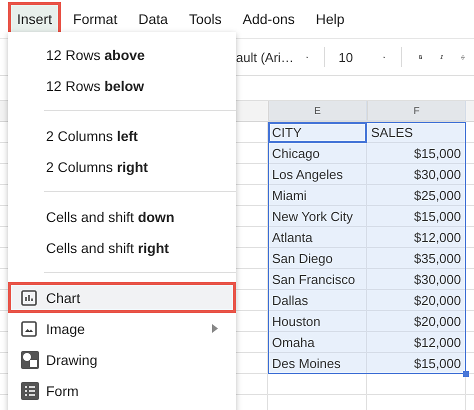 This screenshot has width=474, height=410. What do you see at coordinates (29, 328) in the screenshot?
I see `image-icon` at bounding box center [29, 328].